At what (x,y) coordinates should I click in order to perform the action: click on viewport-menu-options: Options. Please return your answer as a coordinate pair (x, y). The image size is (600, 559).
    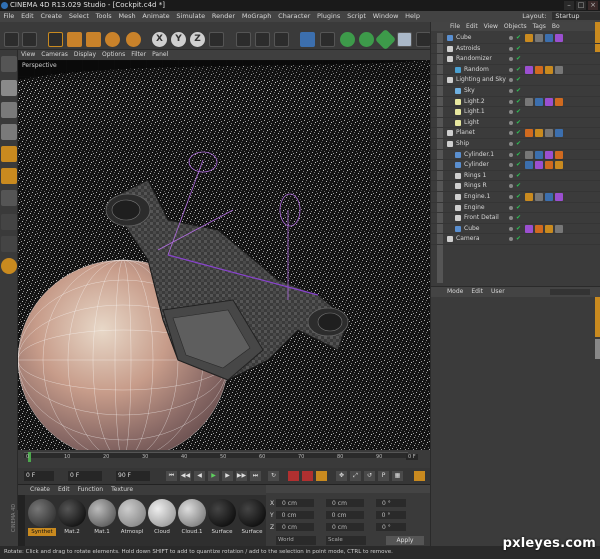
    Looking at the image, I should click on (113, 54).